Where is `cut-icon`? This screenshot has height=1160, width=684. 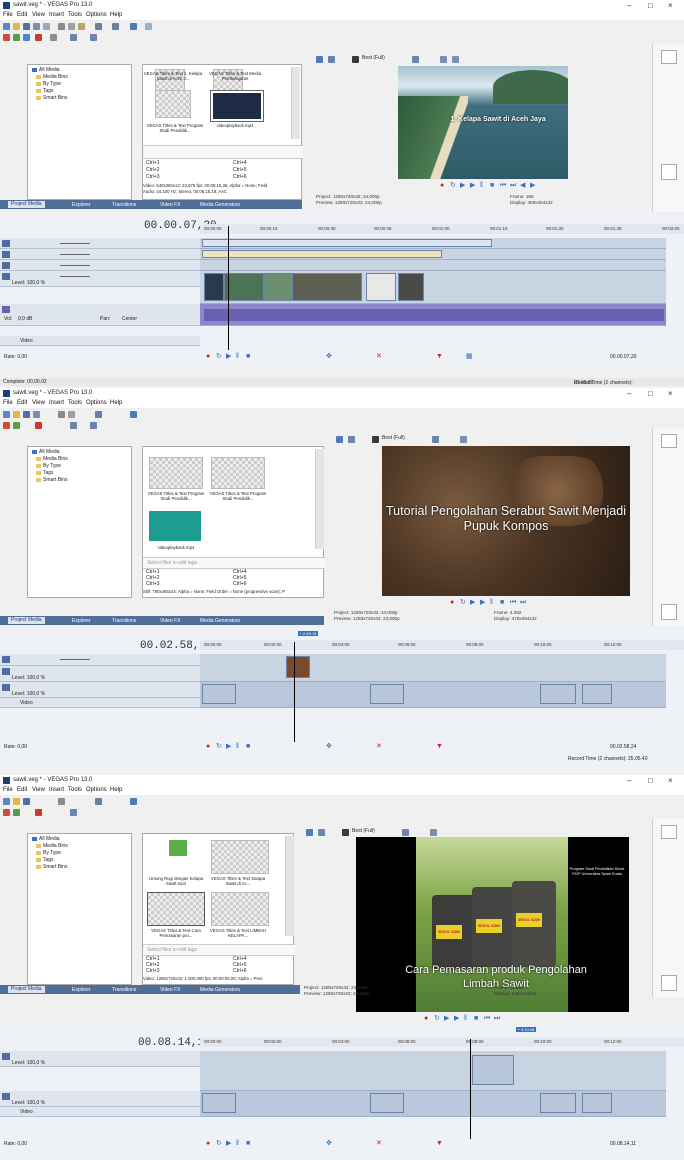
cut-icon is located at coordinates (61, 26).